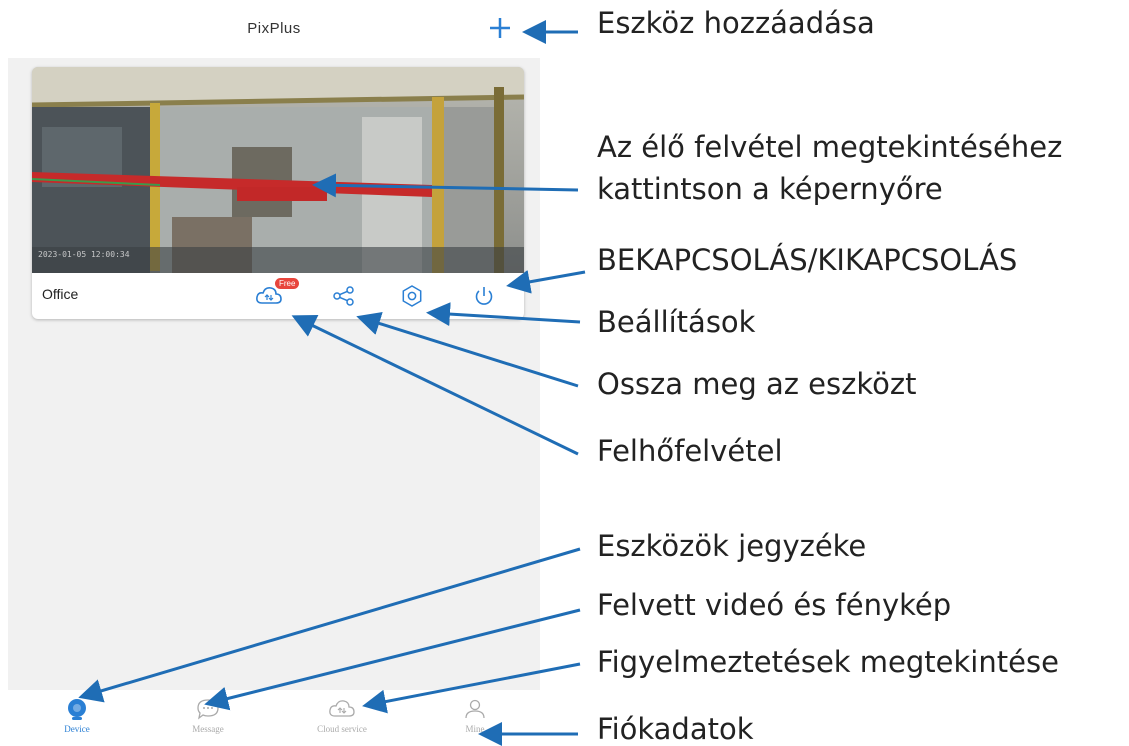 Image resolution: width=1129 pixels, height=746 pixels. I want to click on plus-icon, so click(500, 28).